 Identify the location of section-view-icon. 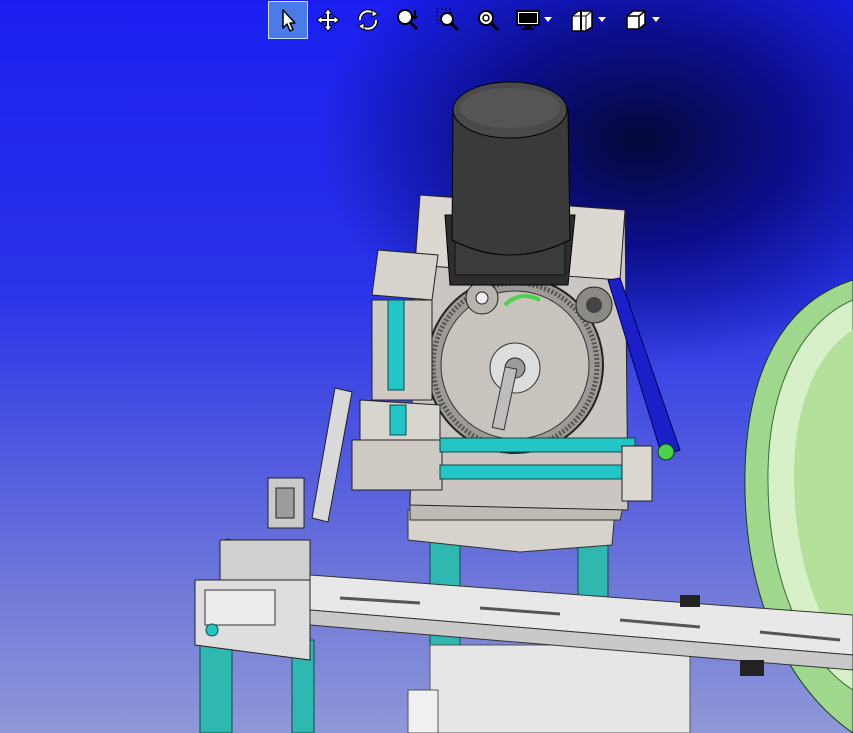
(582, 20).